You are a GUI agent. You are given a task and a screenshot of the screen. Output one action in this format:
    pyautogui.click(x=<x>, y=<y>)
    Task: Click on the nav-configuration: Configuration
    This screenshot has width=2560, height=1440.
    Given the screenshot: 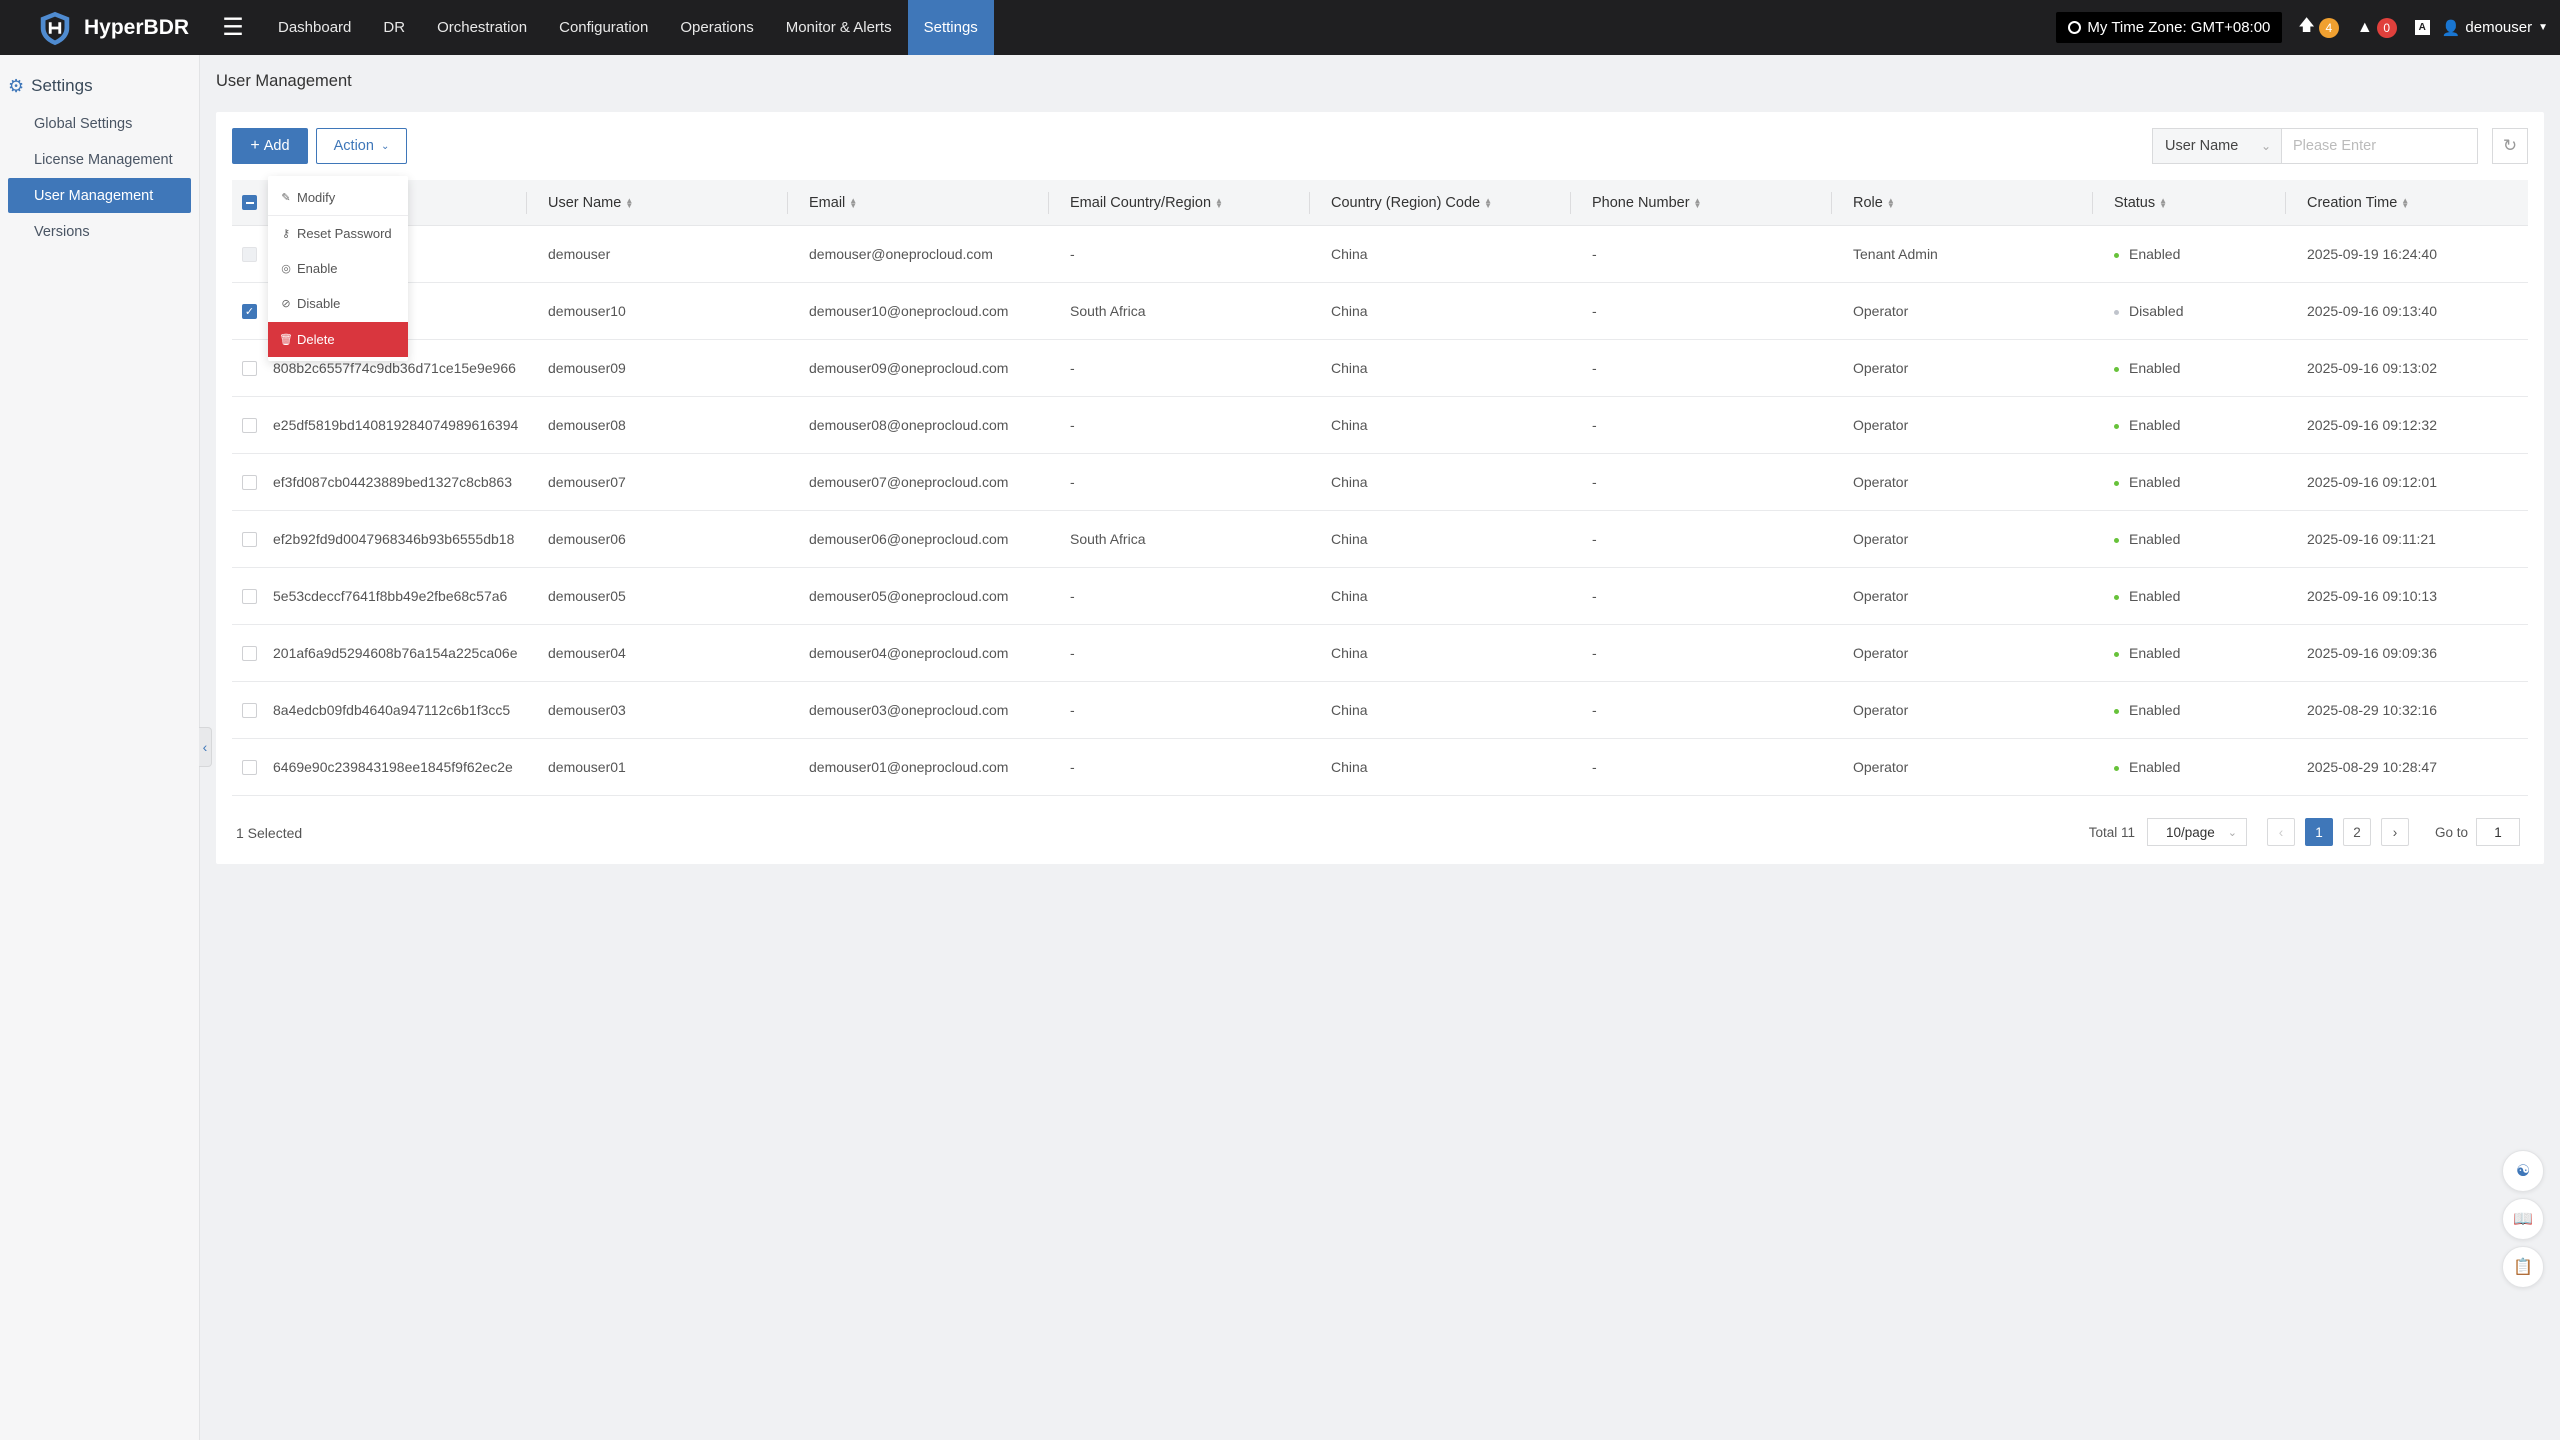 What is the action you would take?
    pyautogui.click(x=603, y=27)
    